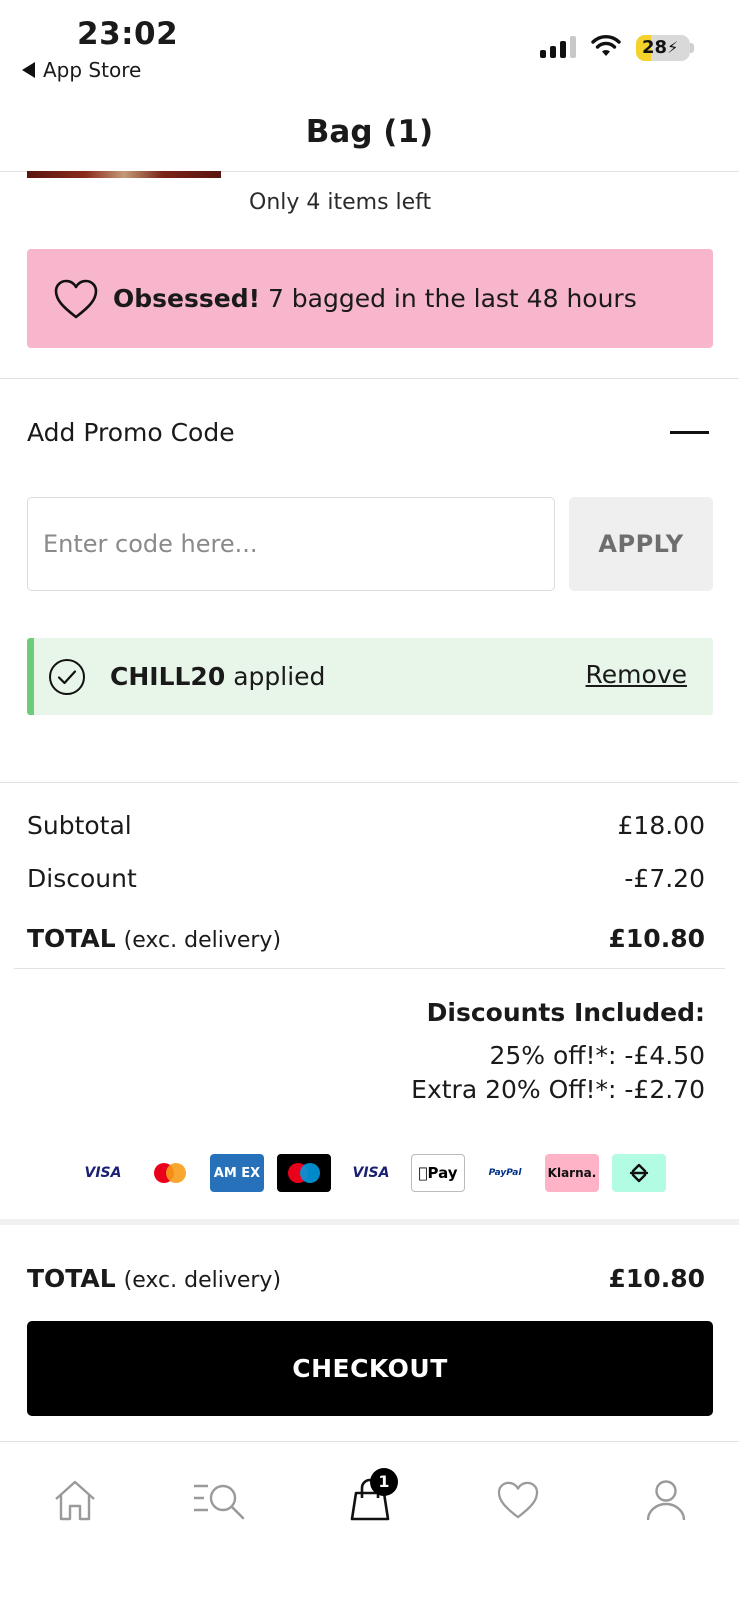  I want to click on paypal-icon: PayPal, so click(505, 1173).